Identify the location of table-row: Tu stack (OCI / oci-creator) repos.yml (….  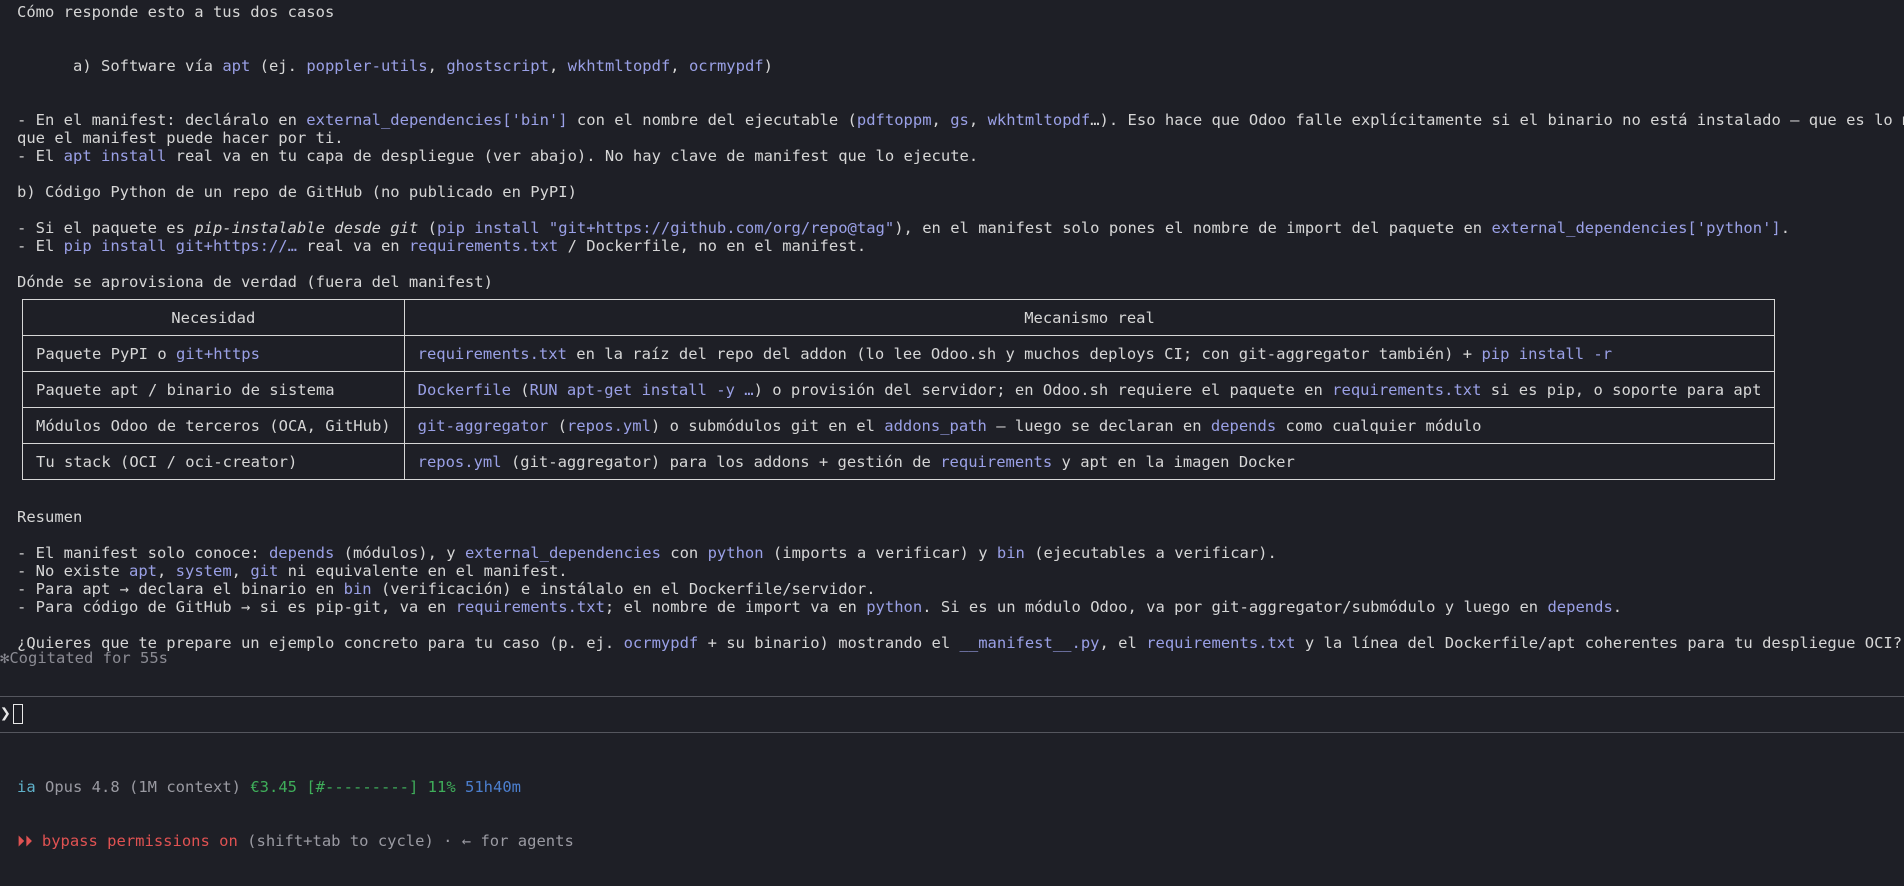
(899, 461).